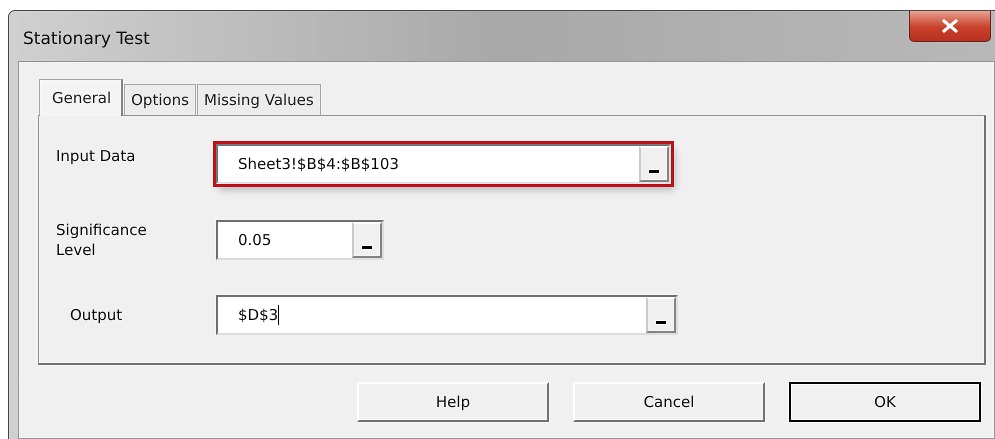 This screenshot has width=995, height=439. Describe the element at coordinates (443, 164) in the screenshot. I see `input-field: Sheet3!$B$4:$B$103` at that location.